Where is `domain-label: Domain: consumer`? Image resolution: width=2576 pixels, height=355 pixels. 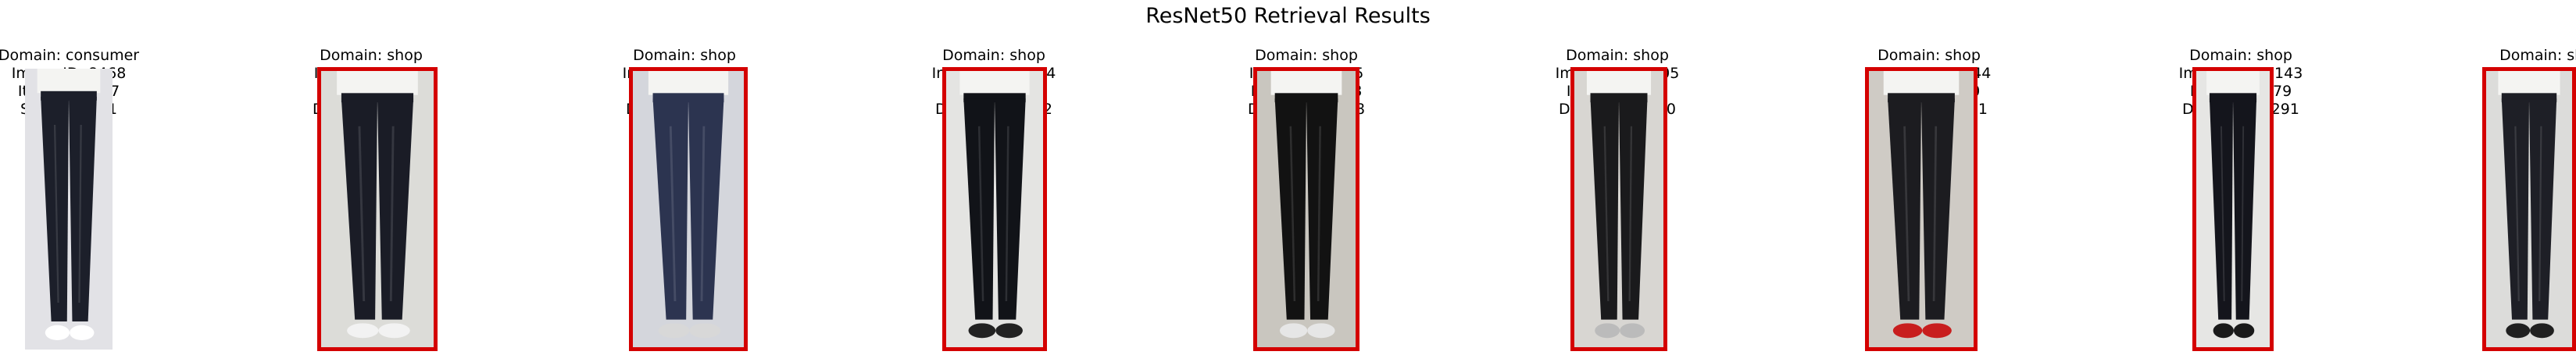 domain-label: Domain: consumer is located at coordinates (70, 55).